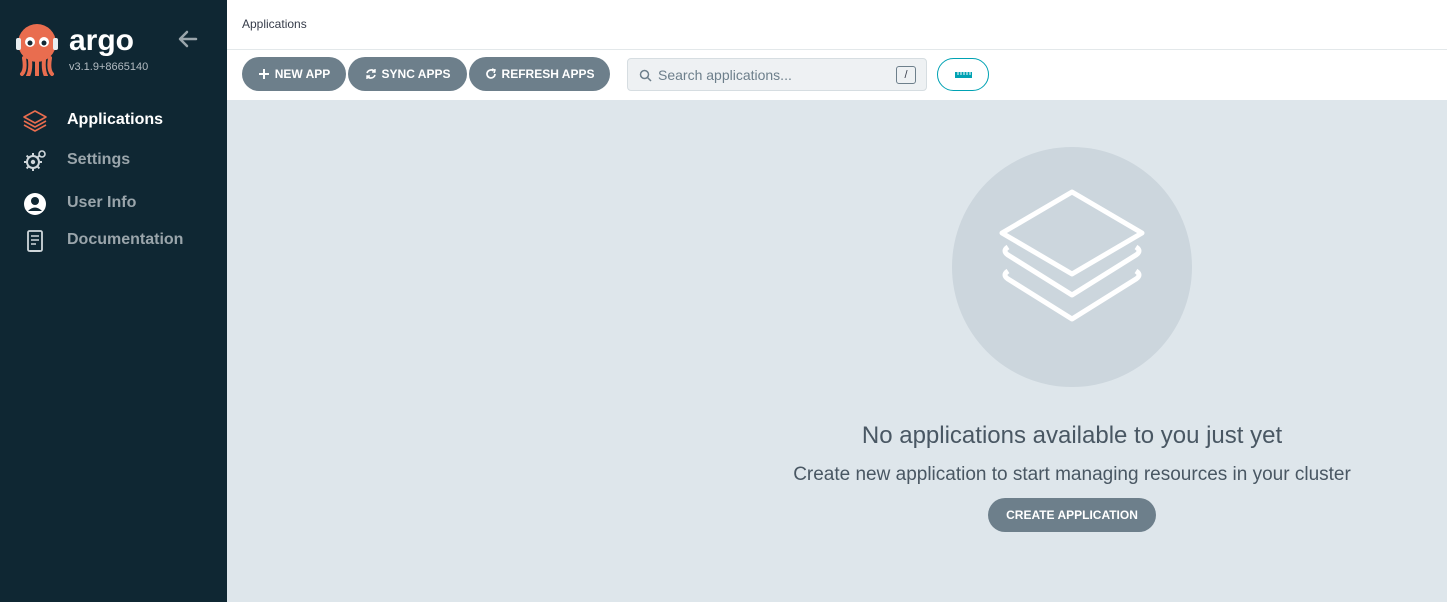 The height and width of the screenshot is (602, 1447). I want to click on sidebar-item-applications: Applications, so click(113, 120).